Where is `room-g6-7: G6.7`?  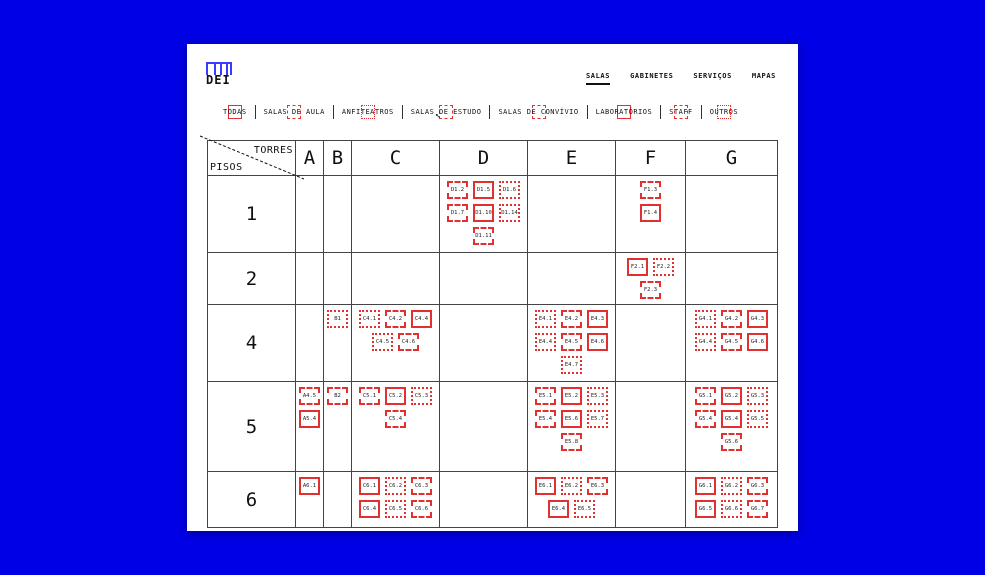 room-g6-7: G6.7 is located at coordinates (757, 509).